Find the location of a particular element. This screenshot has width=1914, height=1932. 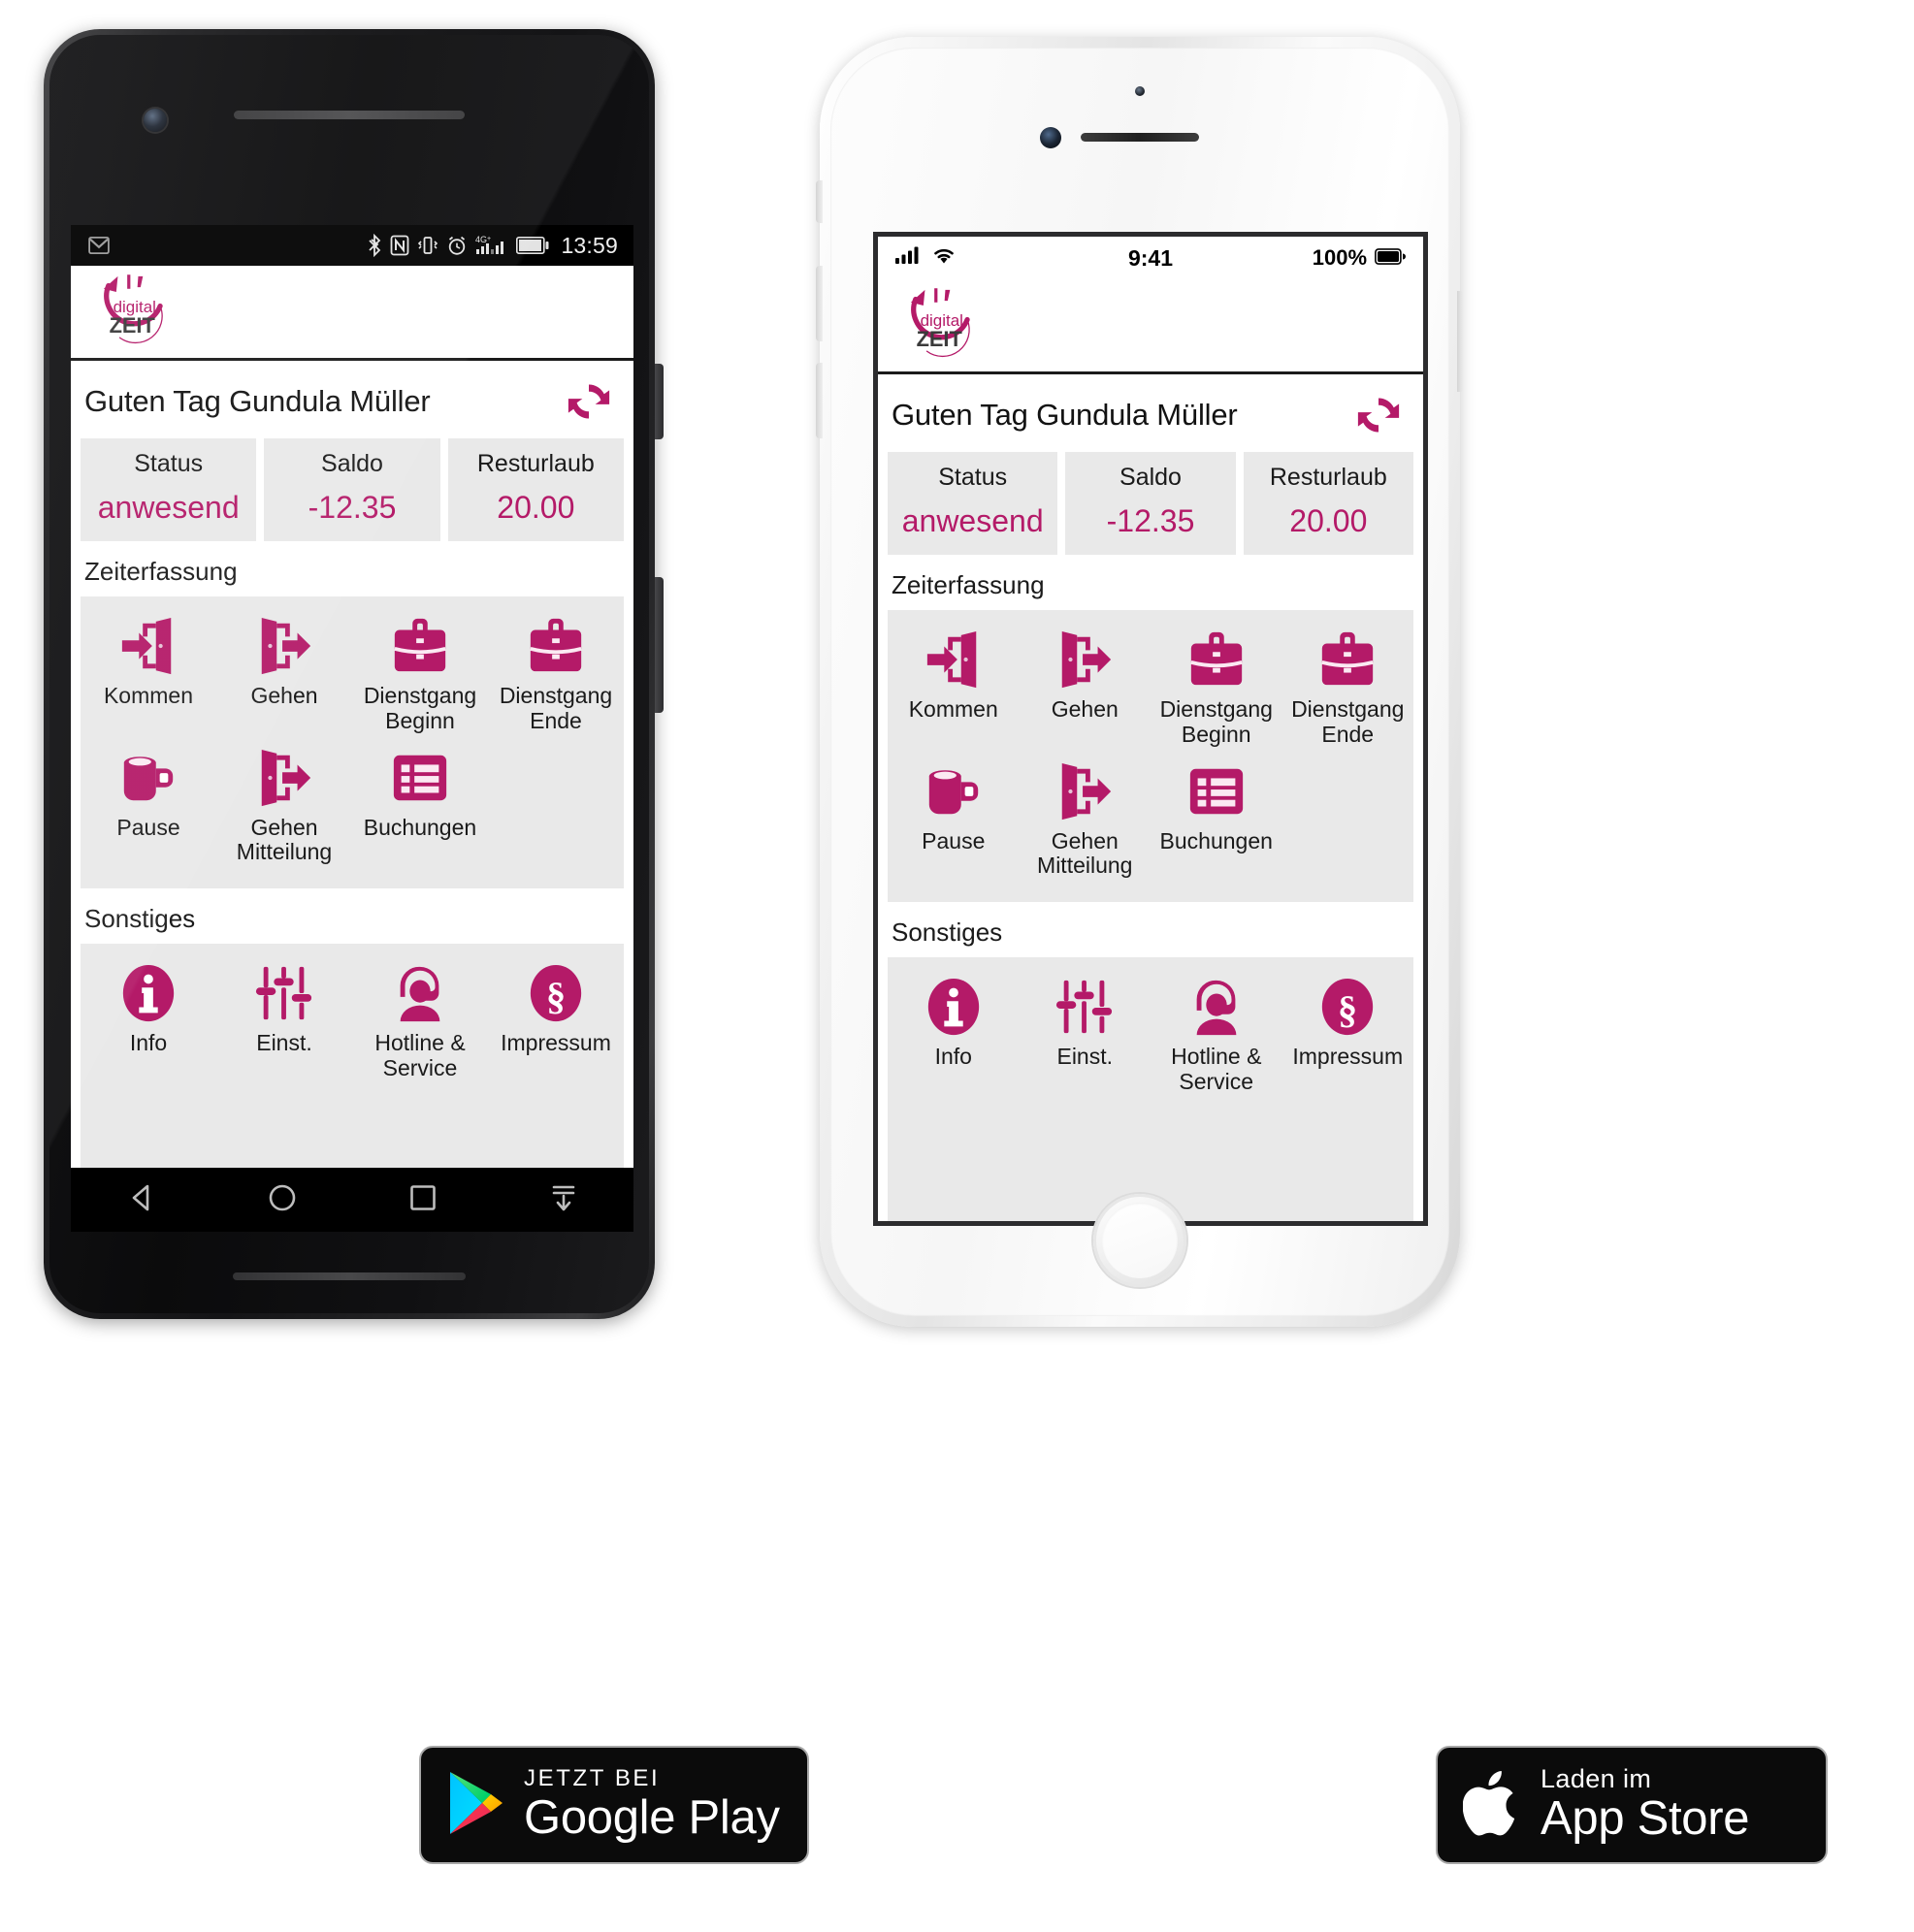

sliders-icon is located at coordinates (1084, 1007).